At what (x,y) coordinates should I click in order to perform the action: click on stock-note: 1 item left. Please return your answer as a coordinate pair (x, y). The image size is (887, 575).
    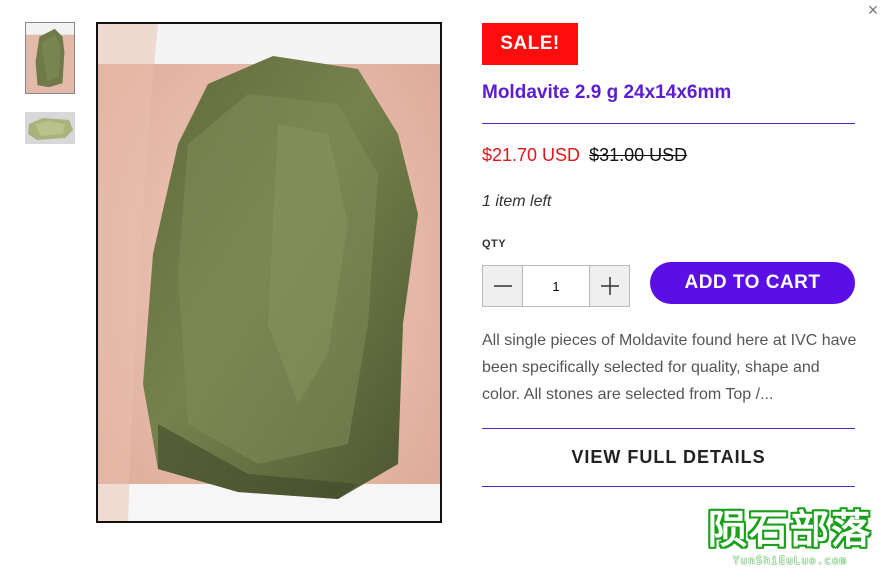
    Looking at the image, I should click on (517, 201).